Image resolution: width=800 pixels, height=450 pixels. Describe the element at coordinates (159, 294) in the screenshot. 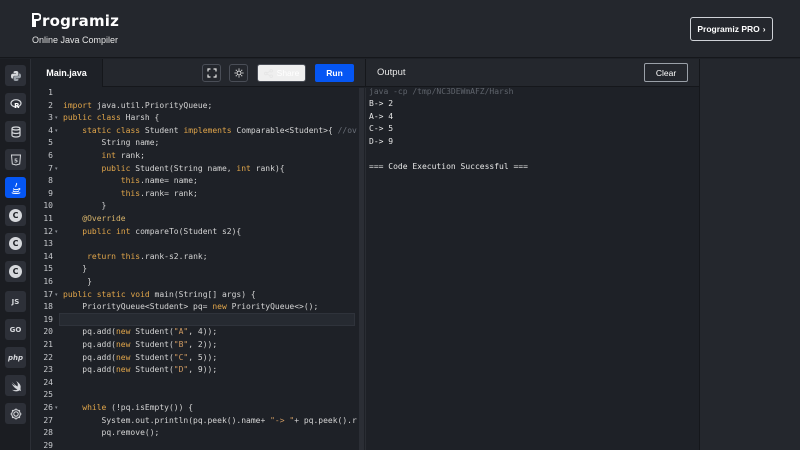

I see `code-line: public static void main(String[] args) {` at that location.